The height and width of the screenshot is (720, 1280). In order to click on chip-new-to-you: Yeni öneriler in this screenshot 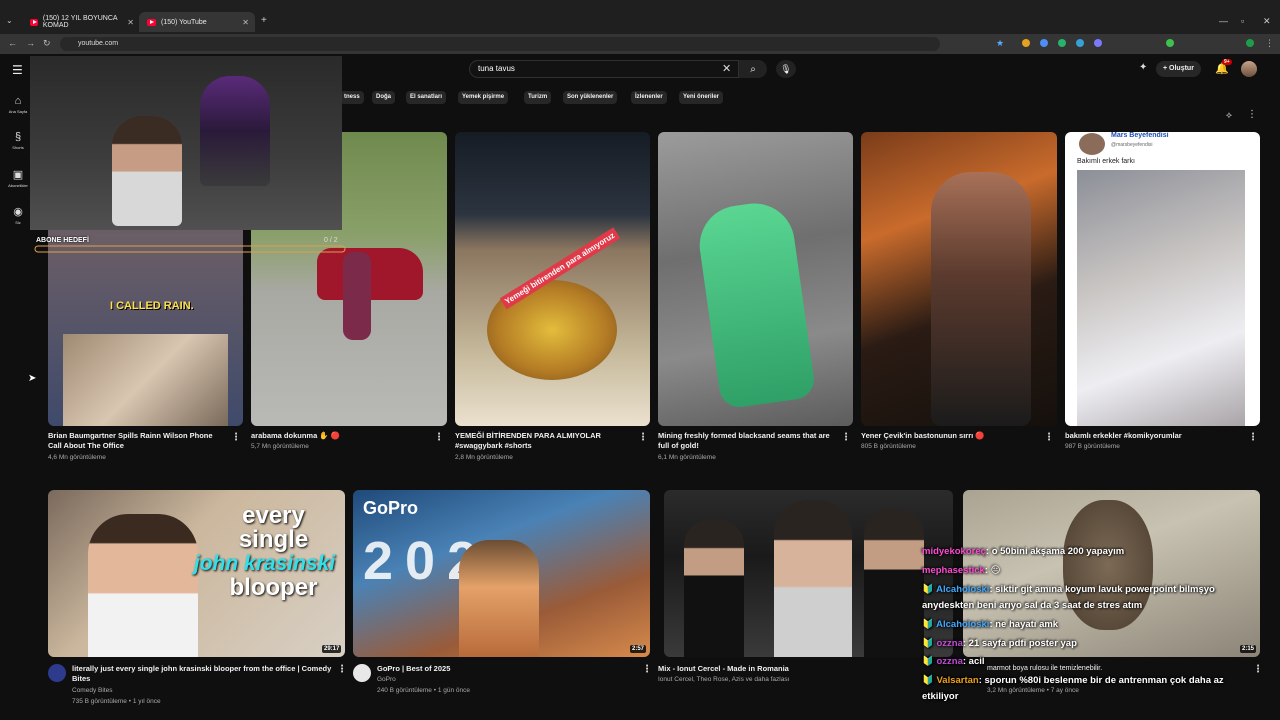, I will do `click(701, 97)`.